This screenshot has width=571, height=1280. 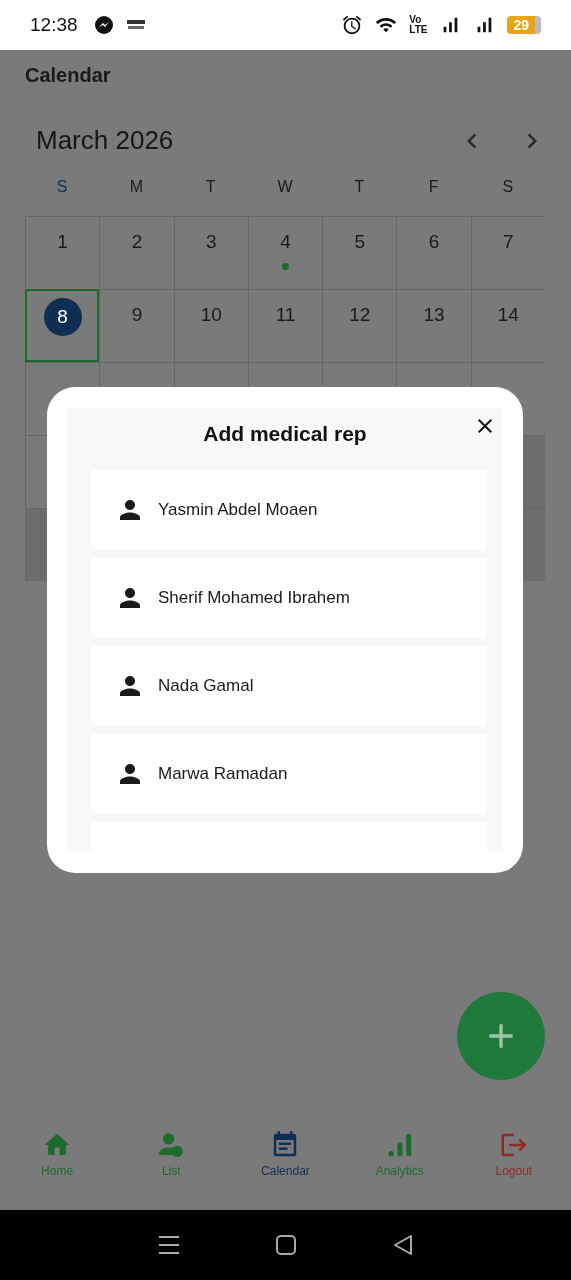 I want to click on calendar-day: 6, so click(x=433, y=252).